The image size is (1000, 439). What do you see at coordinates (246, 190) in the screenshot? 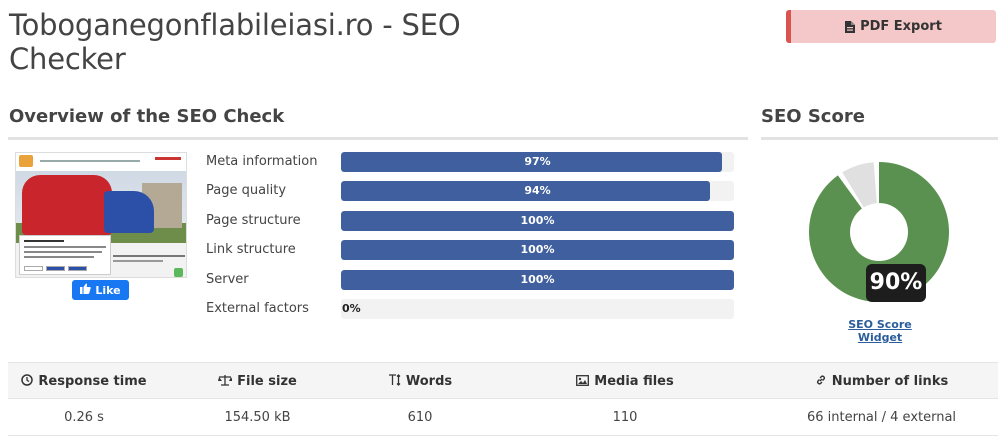
I see `metric-label: Page quality` at bounding box center [246, 190].